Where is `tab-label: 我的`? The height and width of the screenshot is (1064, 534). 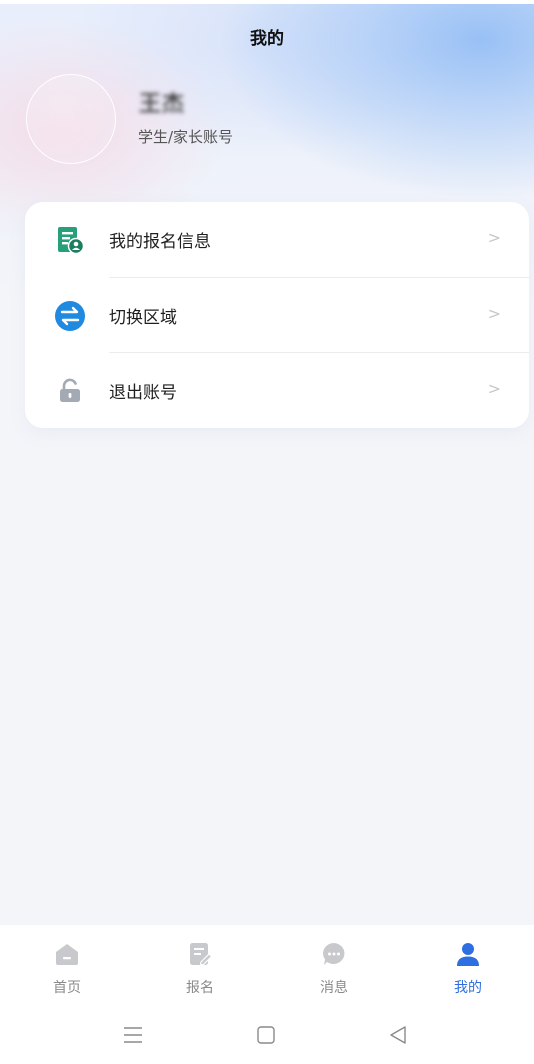 tab-label: 我的 is located at coordinates (468, 988).